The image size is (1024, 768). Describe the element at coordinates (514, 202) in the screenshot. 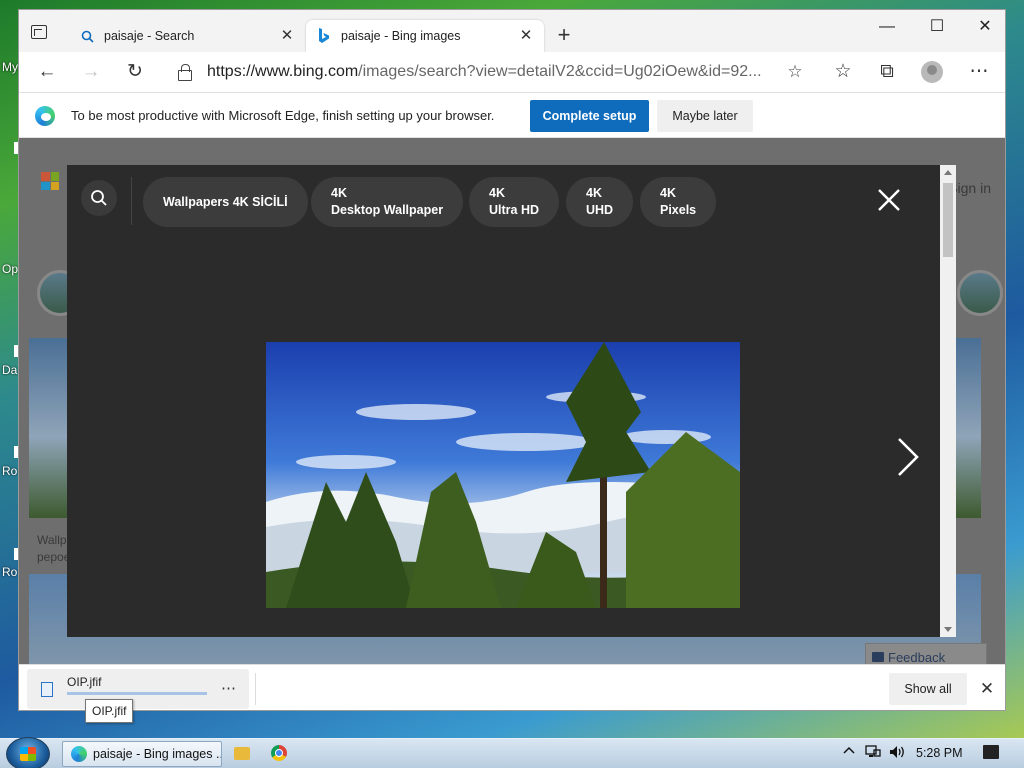

I see `related-chip: 4K Ultra HD` at that location.